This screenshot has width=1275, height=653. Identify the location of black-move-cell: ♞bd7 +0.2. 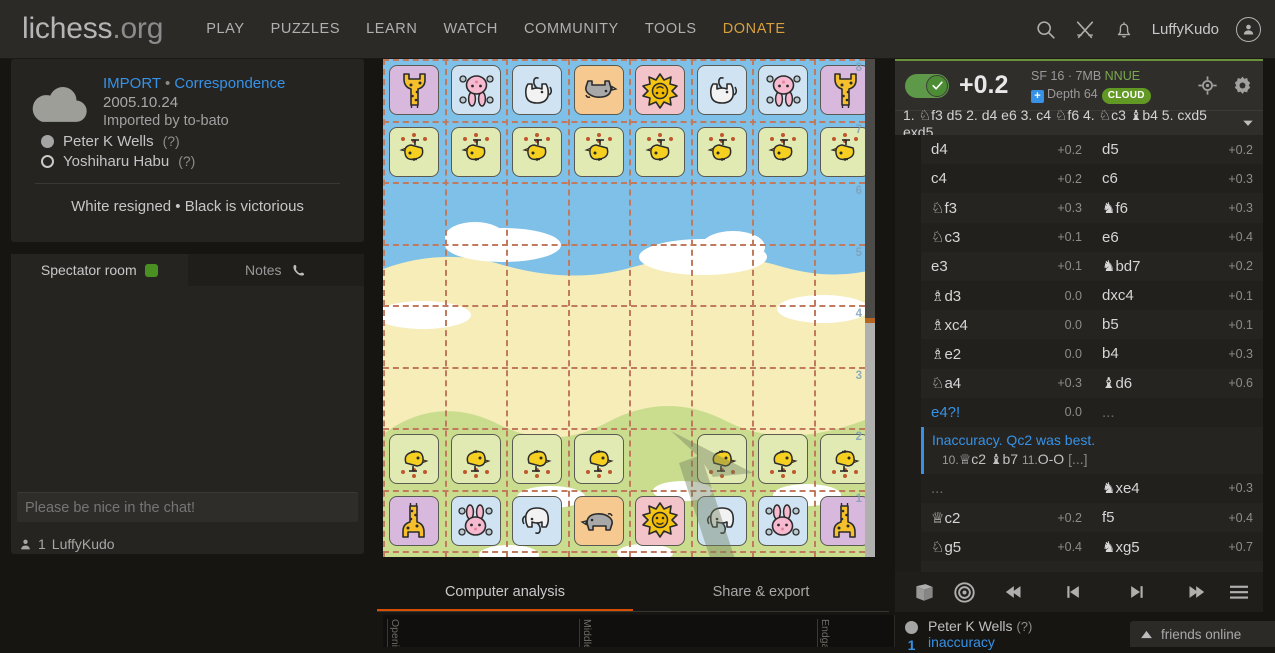
(1177, 266).